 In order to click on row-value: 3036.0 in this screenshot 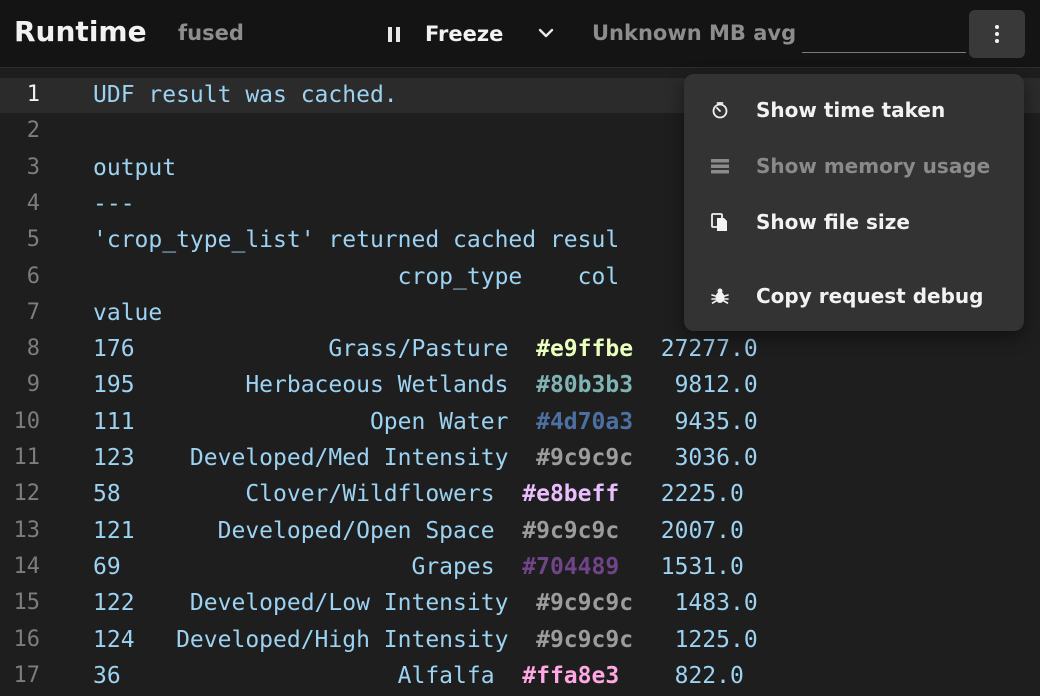, I will do `click(695, 458)`.